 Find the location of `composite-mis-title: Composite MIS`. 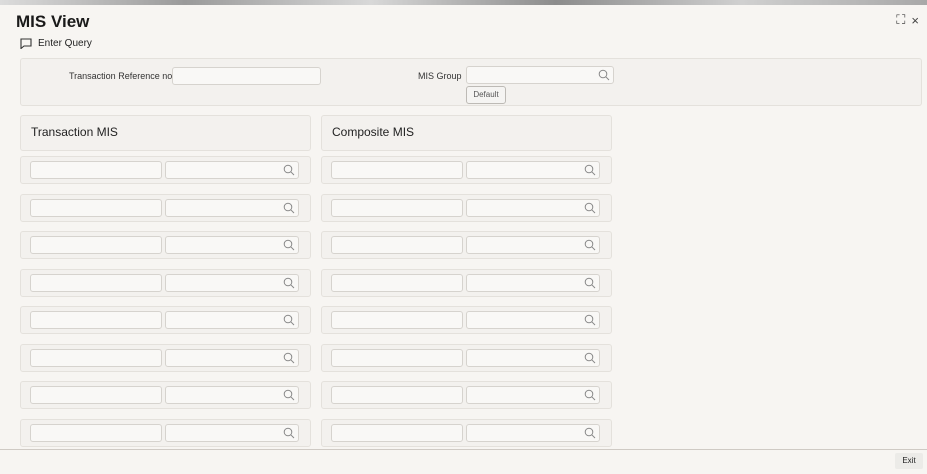

composite-mis-title: Composite MIS is located at coordinates (373, 132).